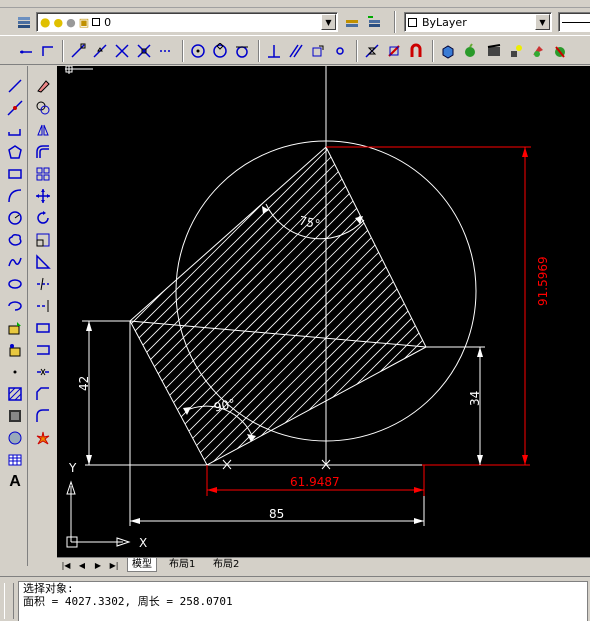 Image resolution: width=590 pixels, height=621 pixels. Describe the element at coordinates (43, 306) in the screenshot. I see `extend-icon` at that location.